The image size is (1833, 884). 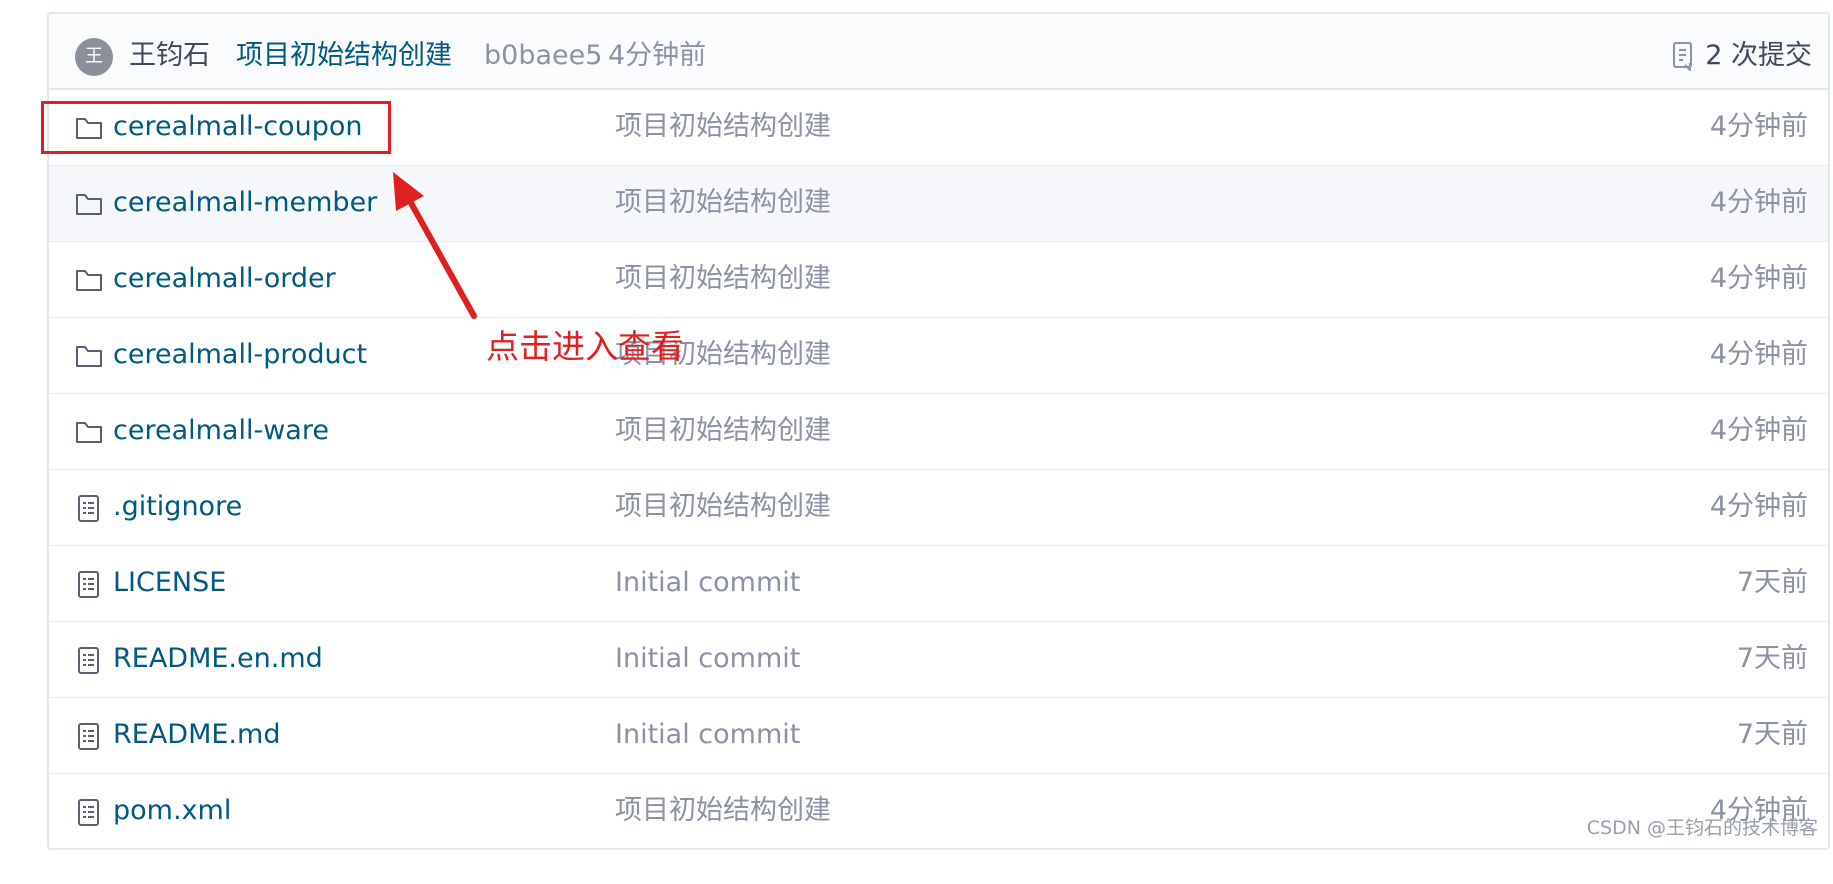 What do you see at coordinates (585, 346) in the screenshot?
I see `annotation-label: 点击进入查看` at bounding box center [585, 346].